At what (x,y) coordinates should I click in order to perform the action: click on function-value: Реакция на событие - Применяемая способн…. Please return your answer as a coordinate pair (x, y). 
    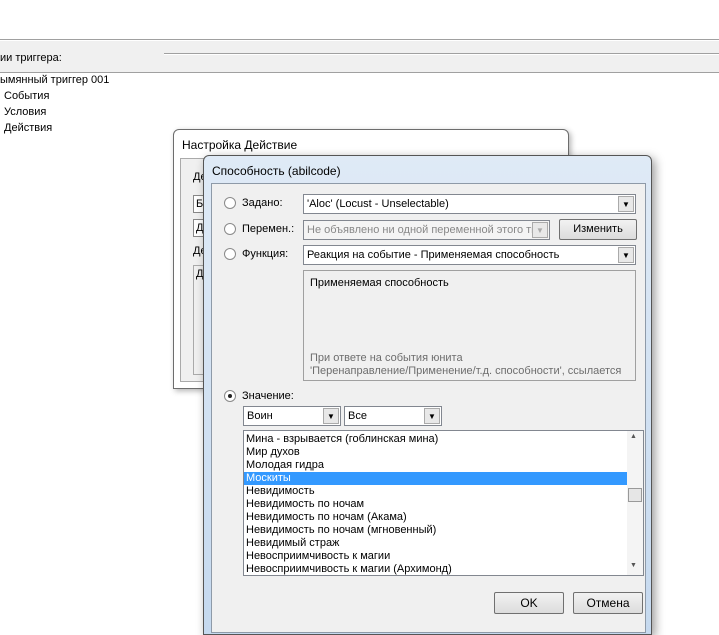
    Looking at the image, I should click on (433, 255).